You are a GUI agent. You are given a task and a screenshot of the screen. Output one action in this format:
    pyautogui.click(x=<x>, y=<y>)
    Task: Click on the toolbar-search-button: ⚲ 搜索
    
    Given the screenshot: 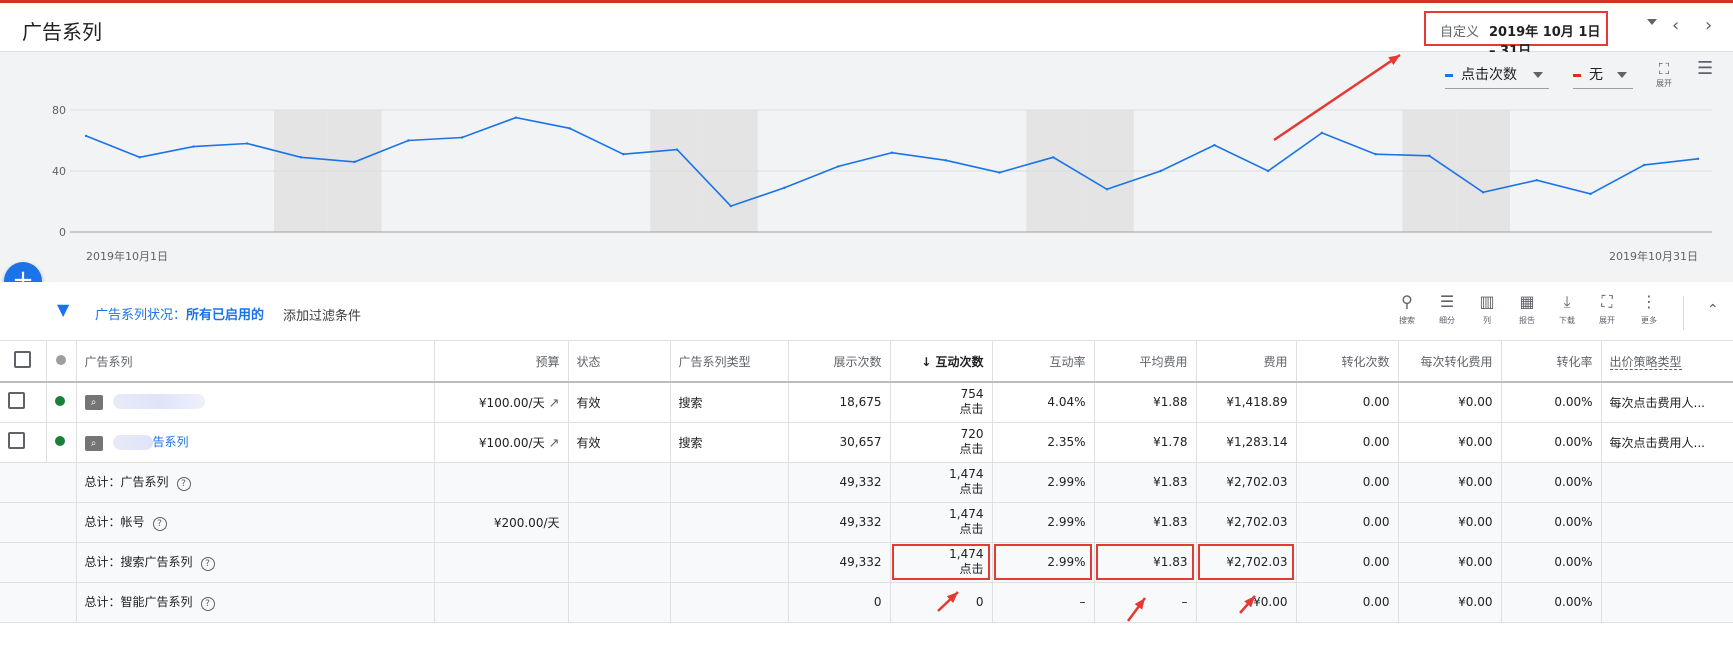 What is the action you would take?
    pyautogui.click(x=1407, y=309)
    